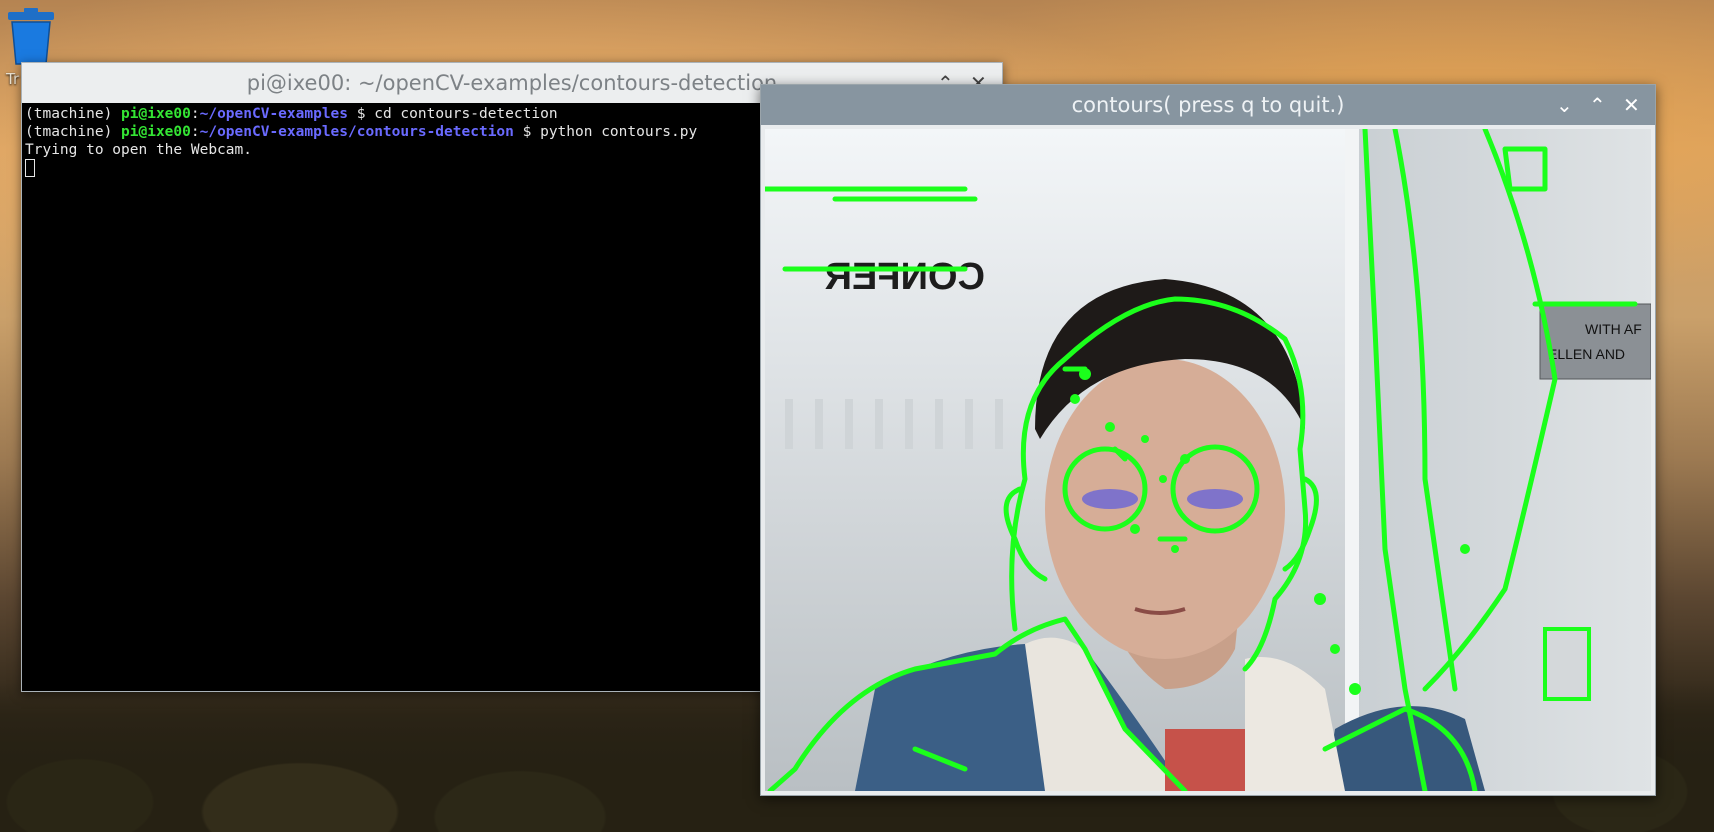  Describe the element at coordinates (138, 150) in the screenshot. I see `terminal-output-line: Trying to open the Webcam.` at that location.